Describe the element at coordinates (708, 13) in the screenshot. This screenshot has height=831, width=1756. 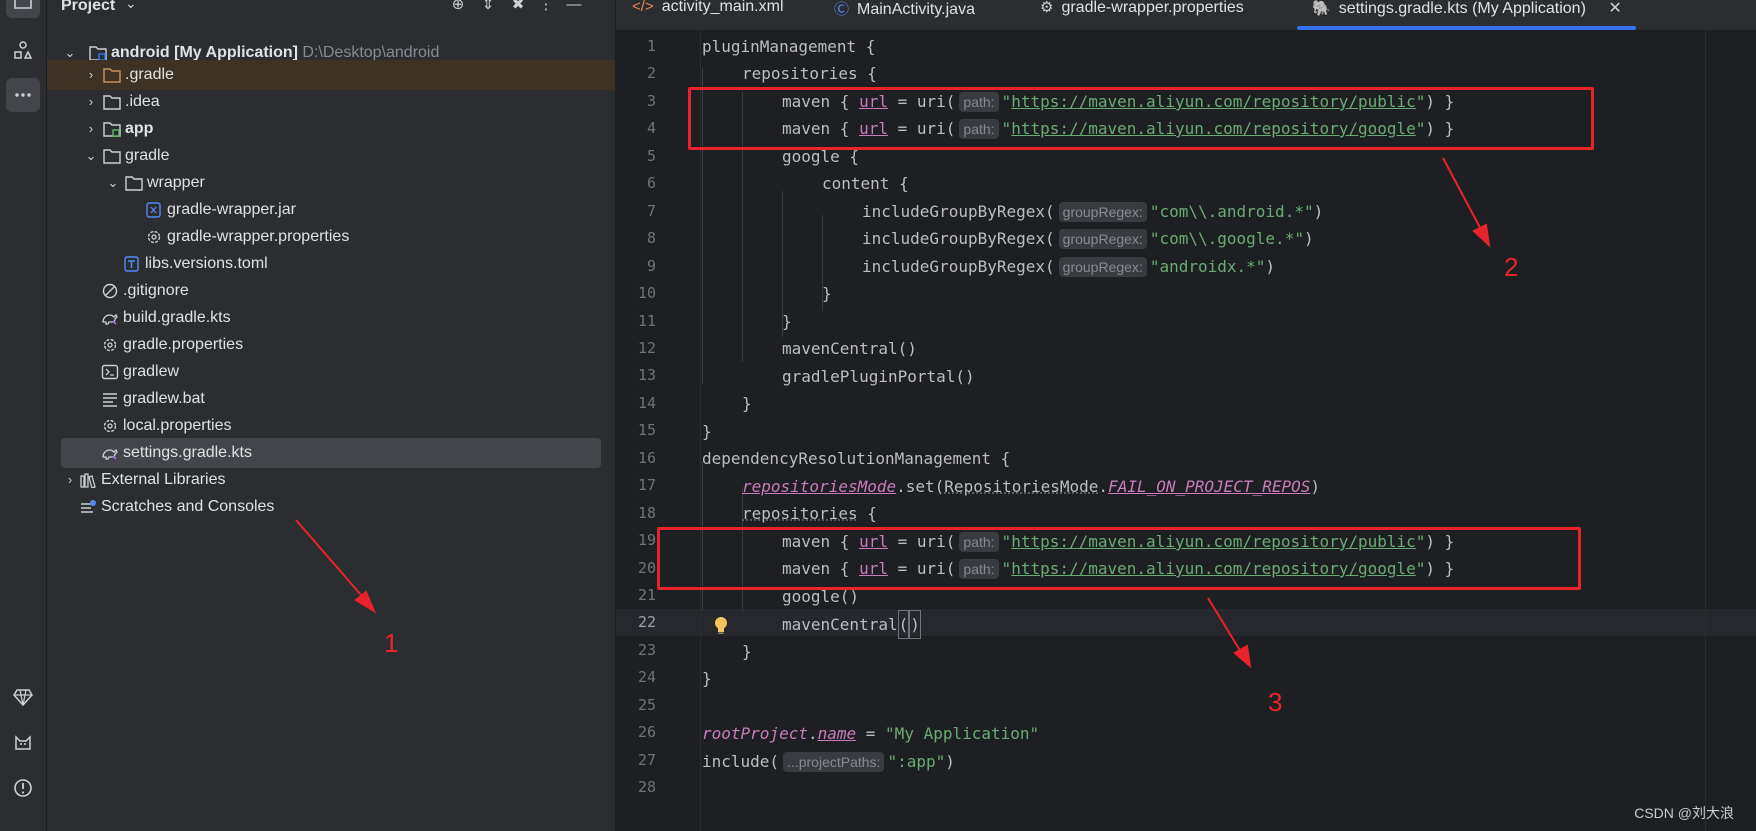
I see `tab-activity-main-xml: </> activity_main.xml` at that location.